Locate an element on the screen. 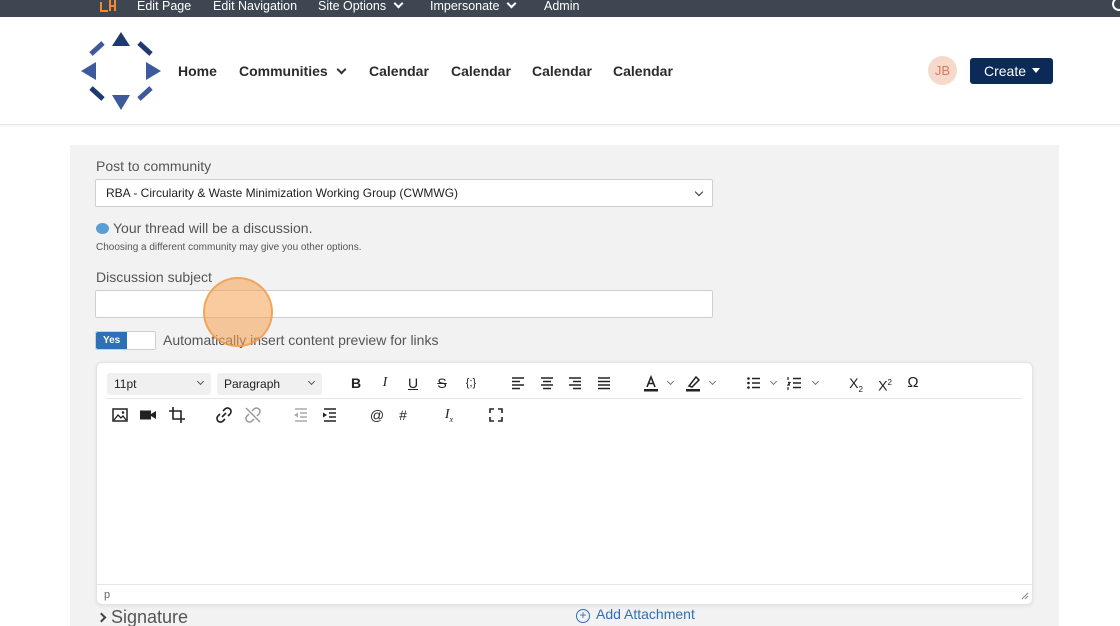  superscript-icon: X2 is located at coordinates (885, 383).